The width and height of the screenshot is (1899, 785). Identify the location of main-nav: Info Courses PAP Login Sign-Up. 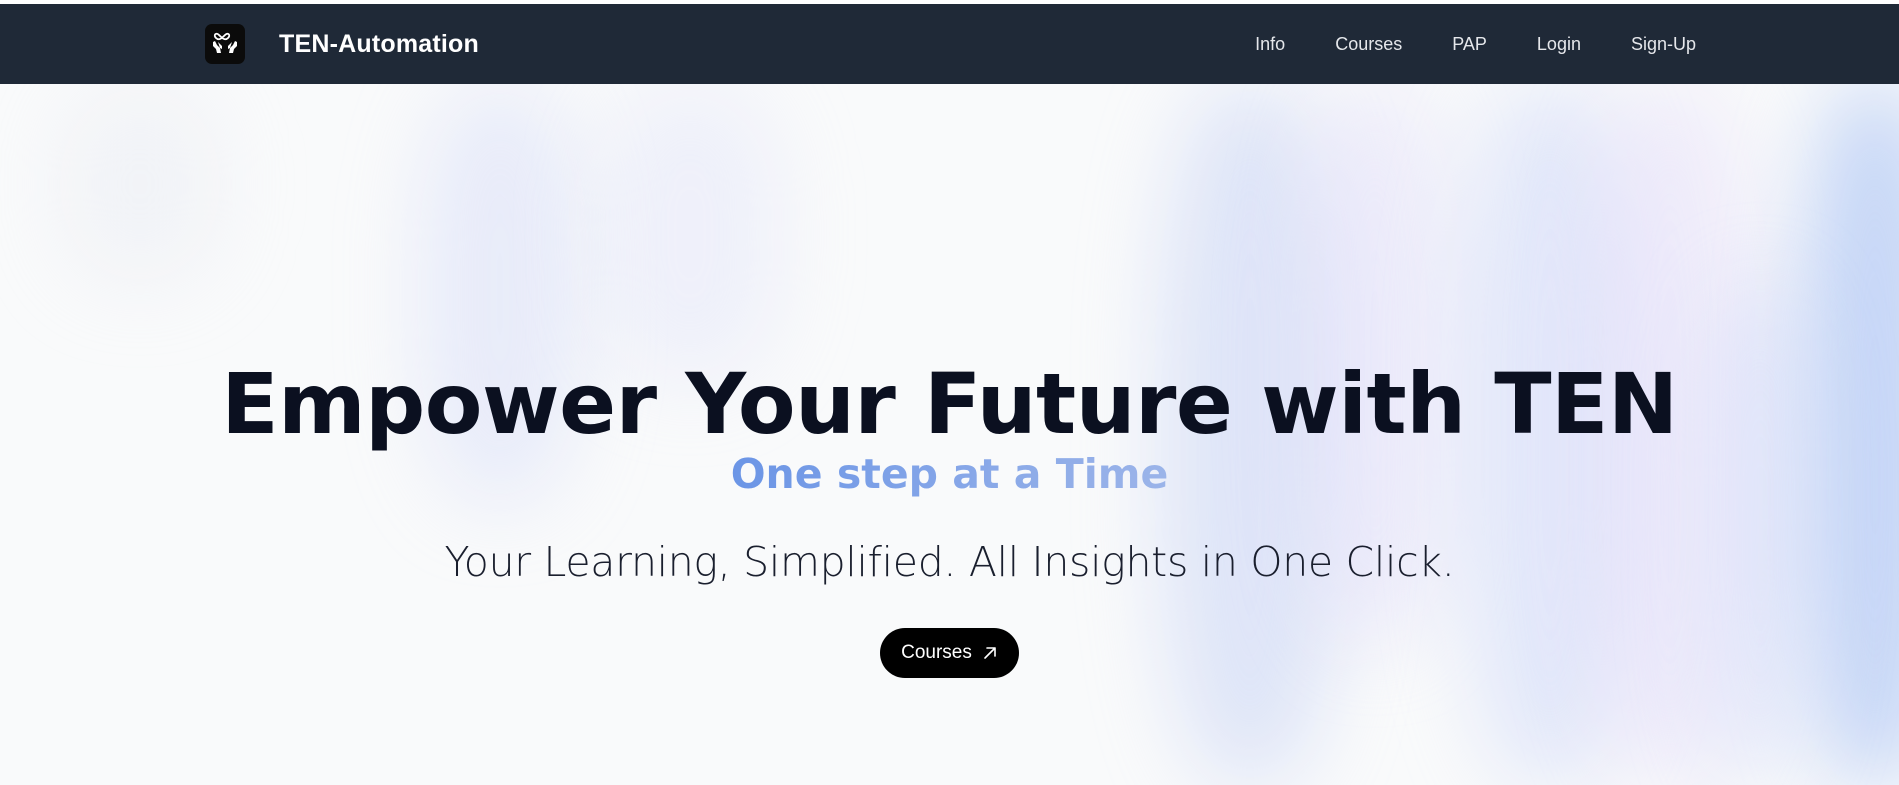
(1475, 44).